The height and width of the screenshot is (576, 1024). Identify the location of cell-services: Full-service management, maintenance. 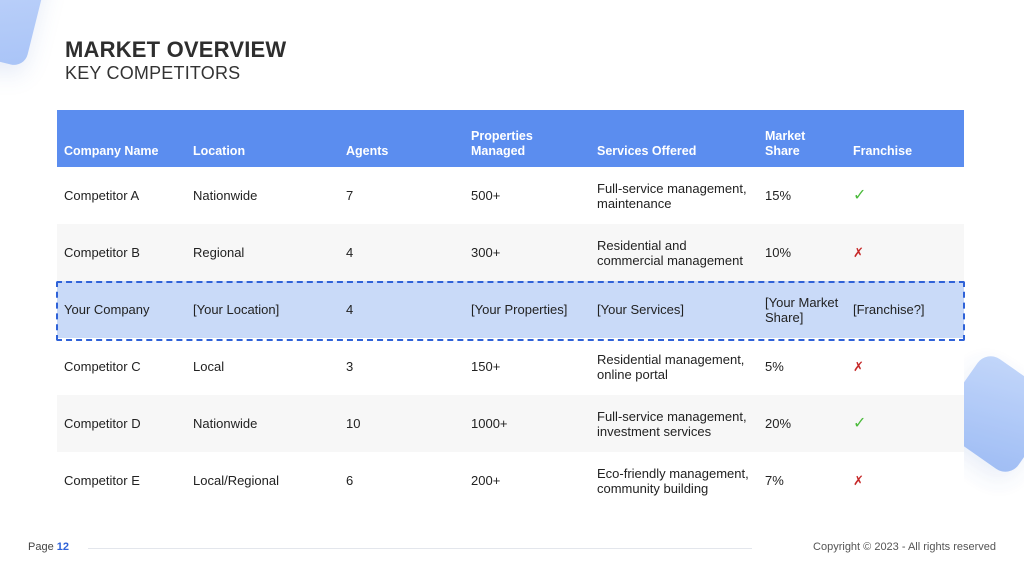
(672, 195).